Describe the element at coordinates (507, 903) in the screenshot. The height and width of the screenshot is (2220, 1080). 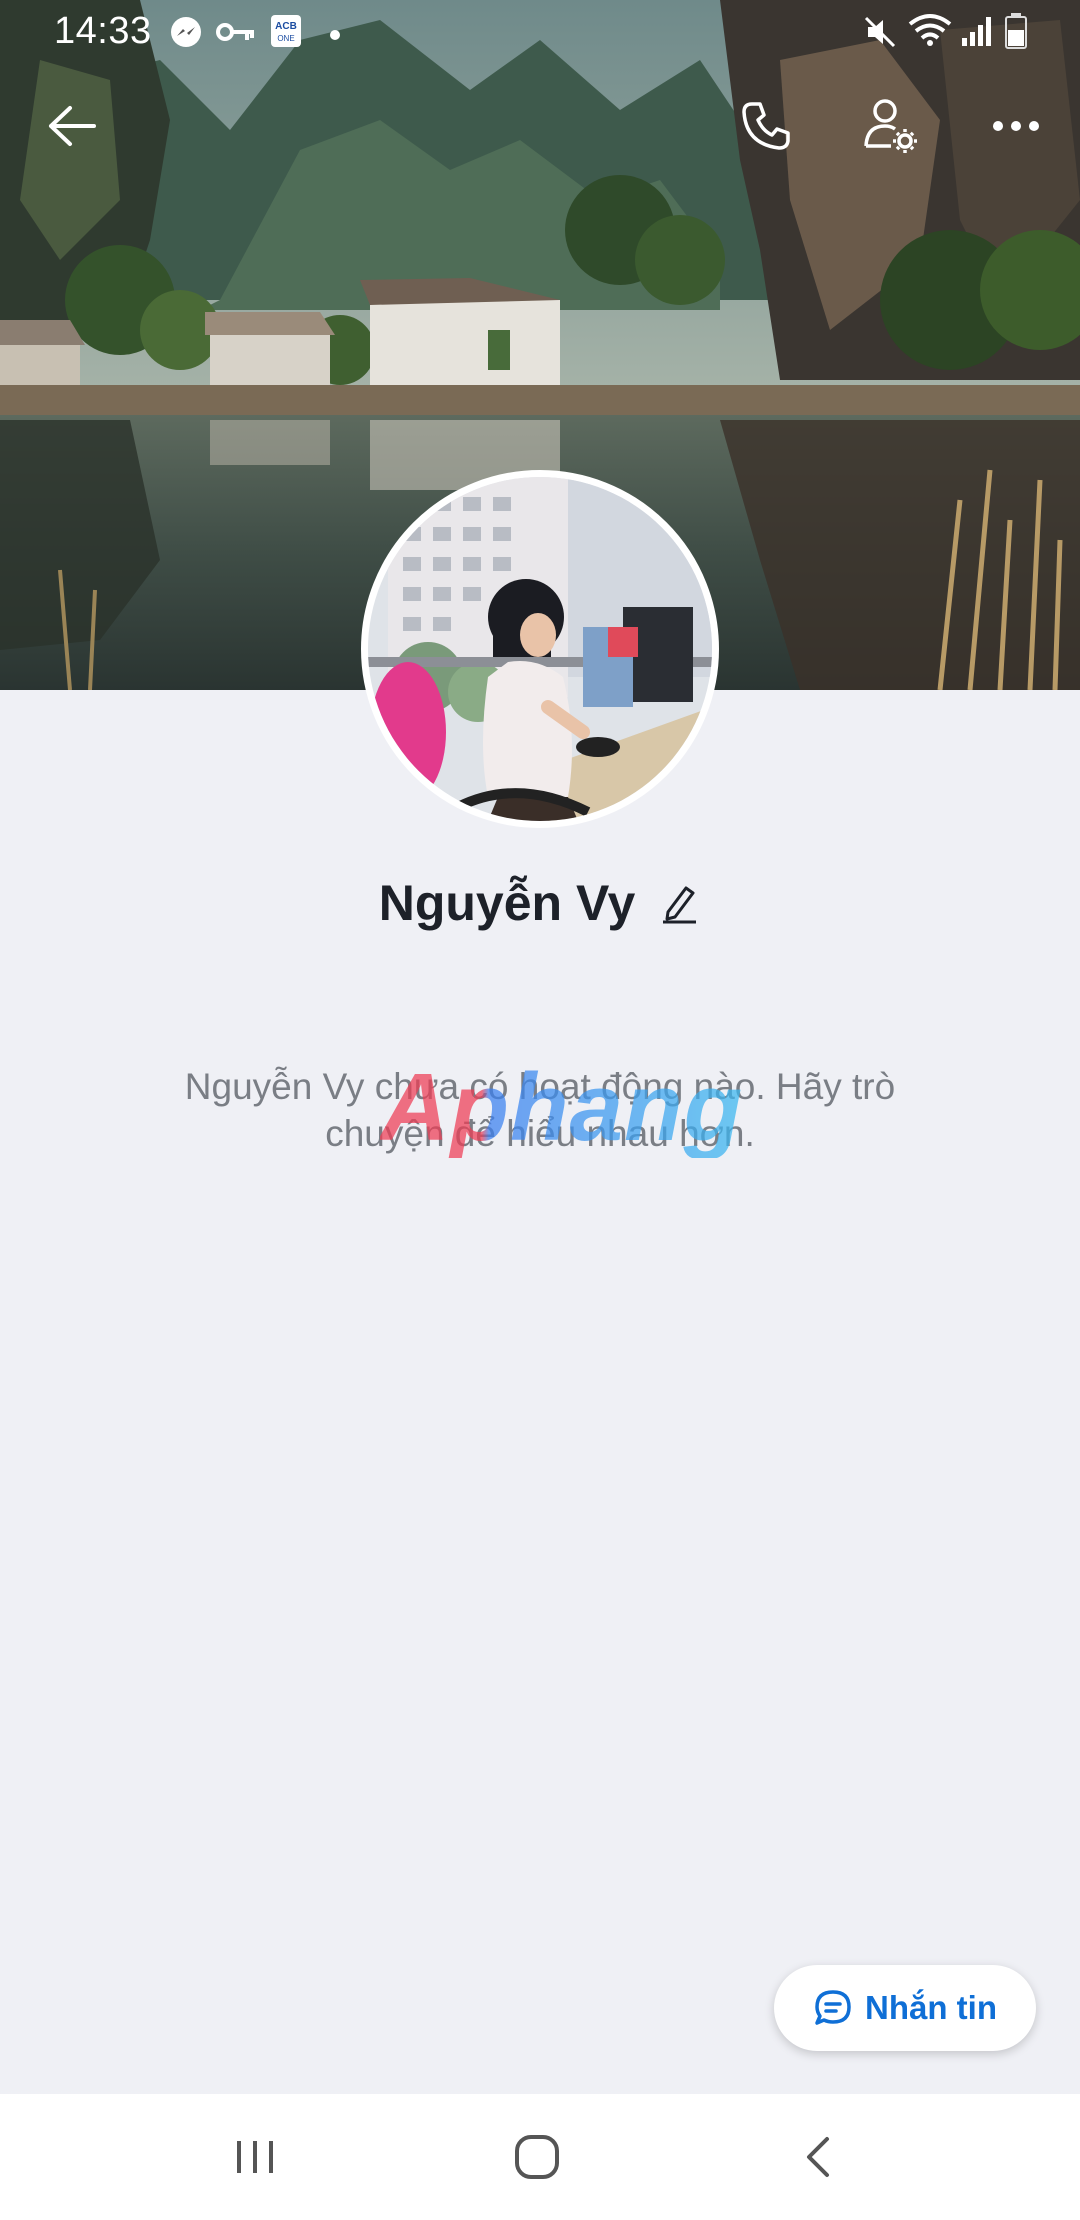
I see `profile-name: Nguyễn Vy` at that location.